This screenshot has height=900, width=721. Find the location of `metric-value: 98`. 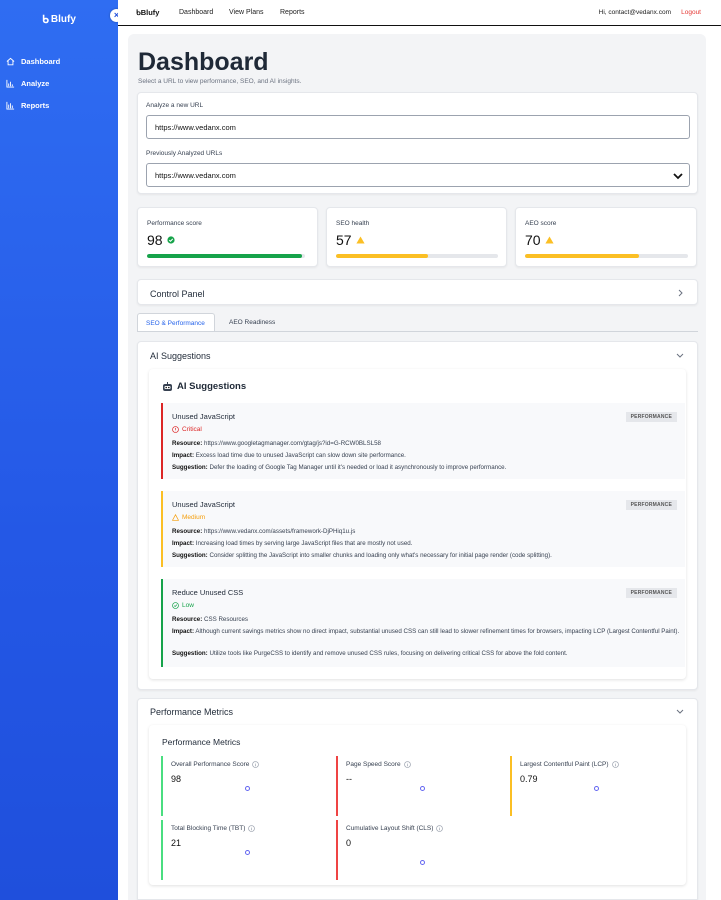

metric-value: 98 is located at coordinates (176, 779).